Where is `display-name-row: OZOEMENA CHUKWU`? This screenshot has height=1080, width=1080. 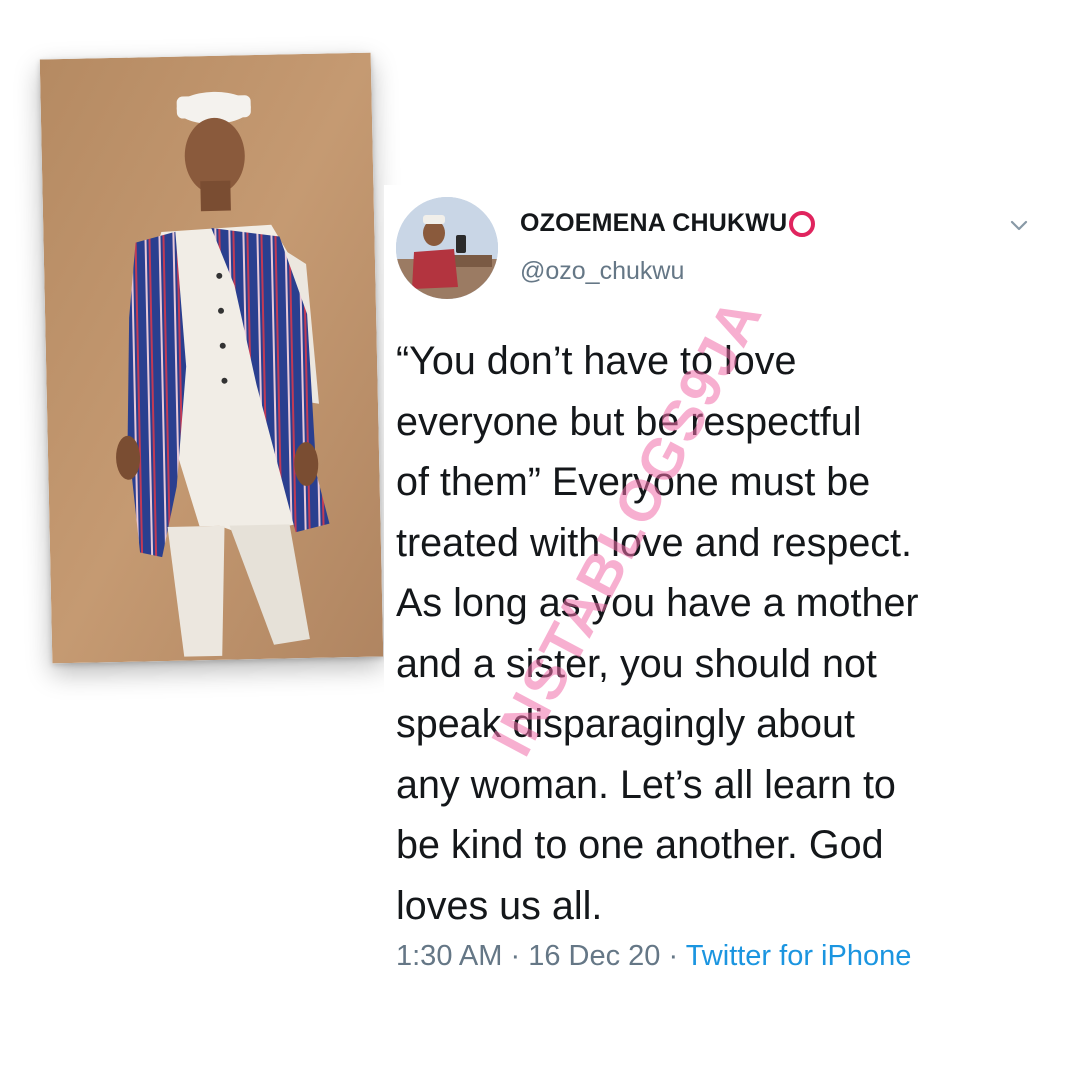 display-name-row: OZOEMENA CHUKWU is located at coordinates (668, 223).